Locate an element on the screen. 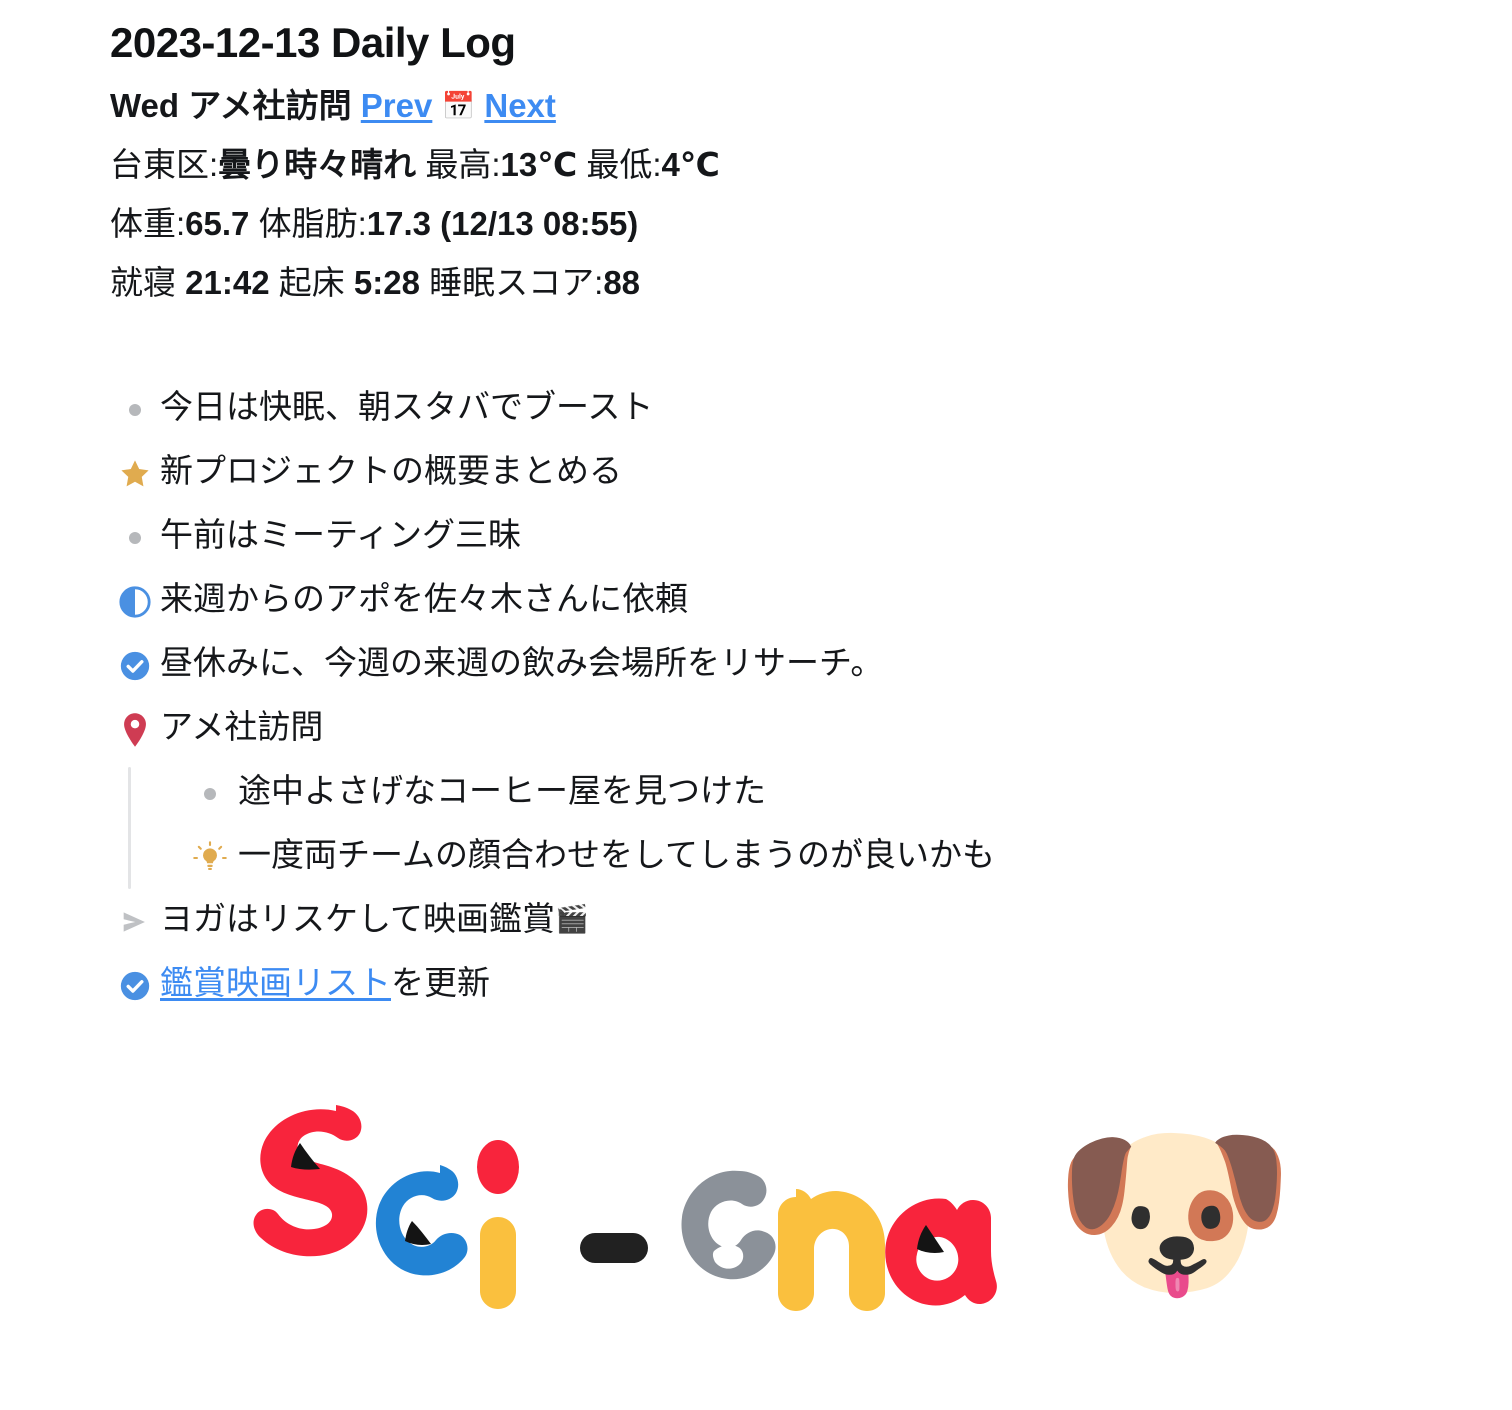 The width and height of the screenshot is (1512, 1410). star-icon is located at coordinates (135, 472).